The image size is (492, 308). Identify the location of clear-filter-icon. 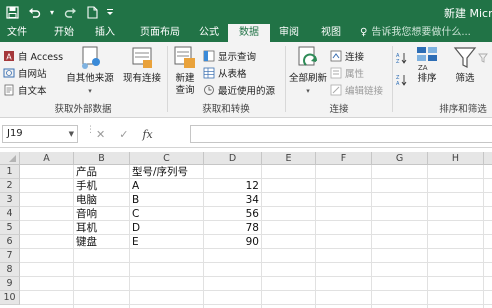
(483, 58).